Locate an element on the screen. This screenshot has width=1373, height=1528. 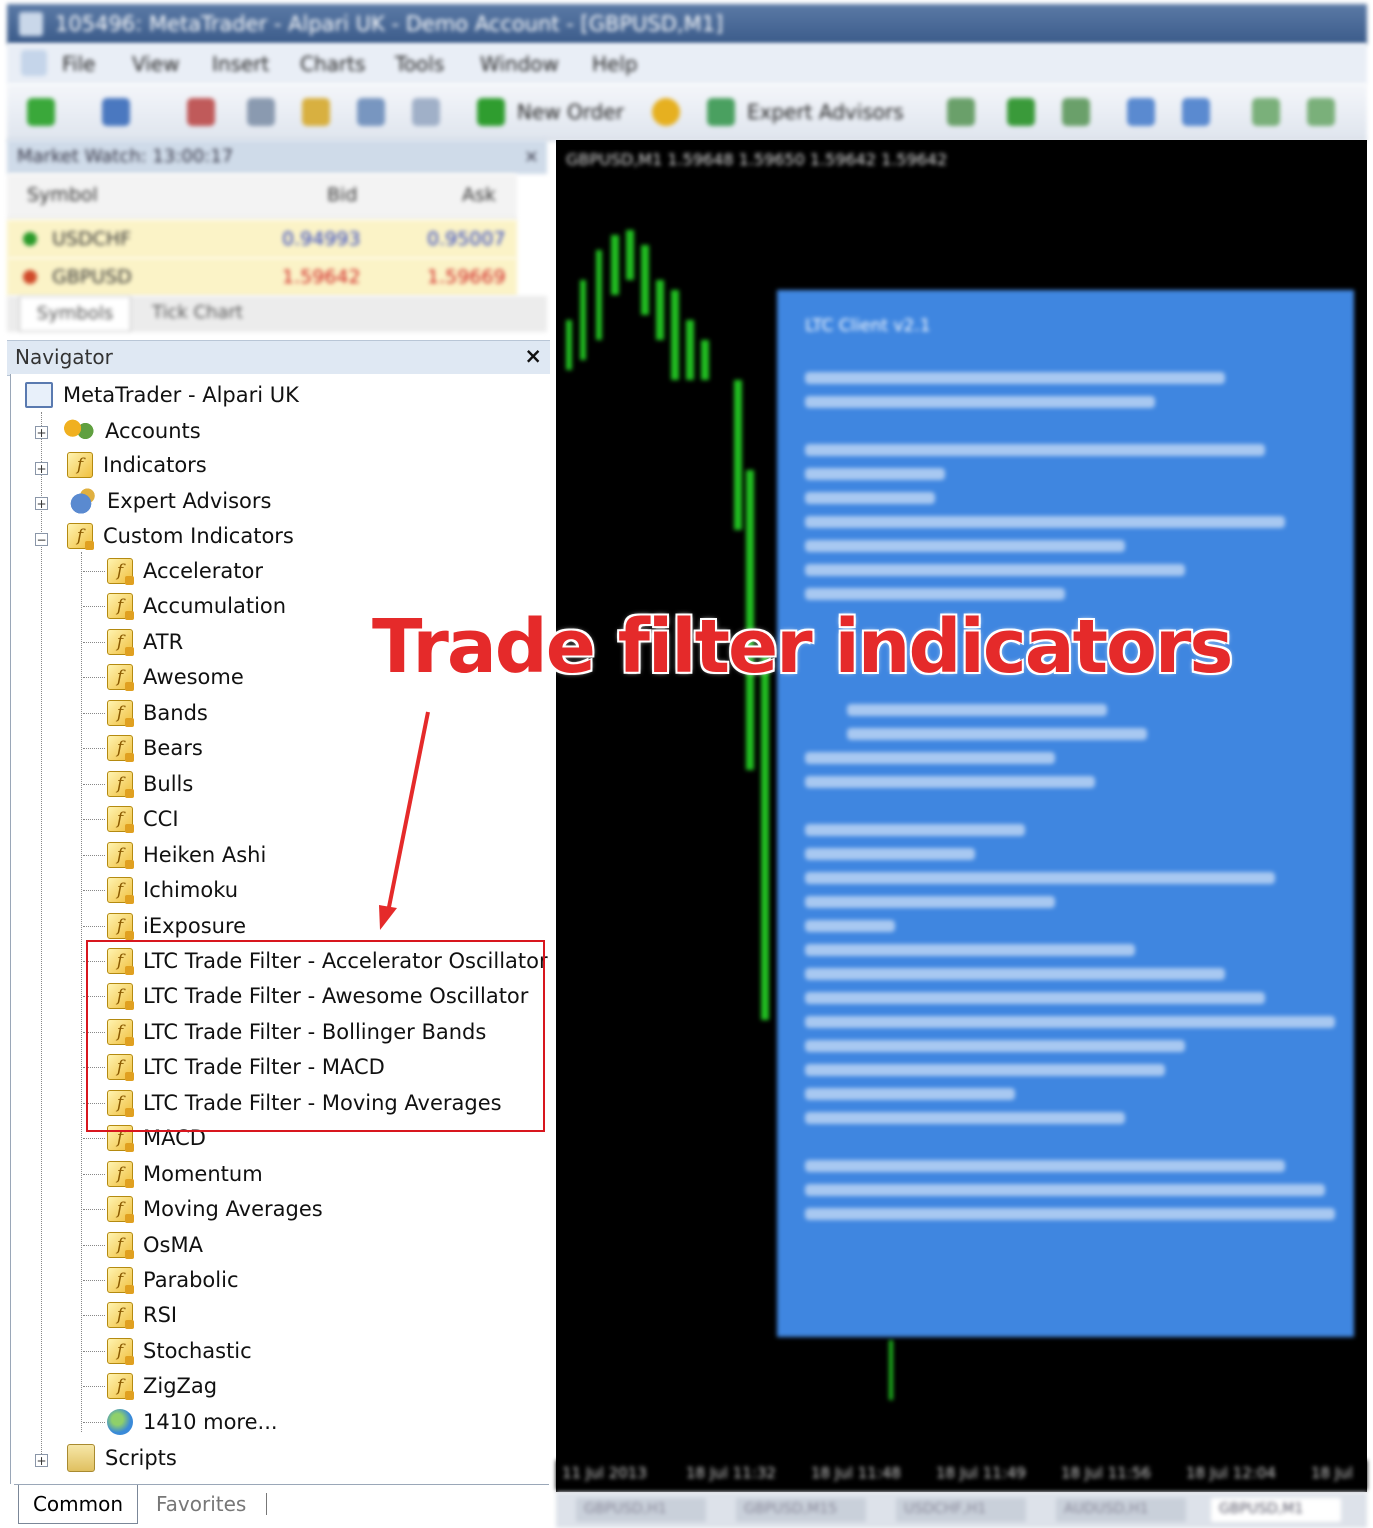
annotation-arrow is located at coordinates (404, 820).